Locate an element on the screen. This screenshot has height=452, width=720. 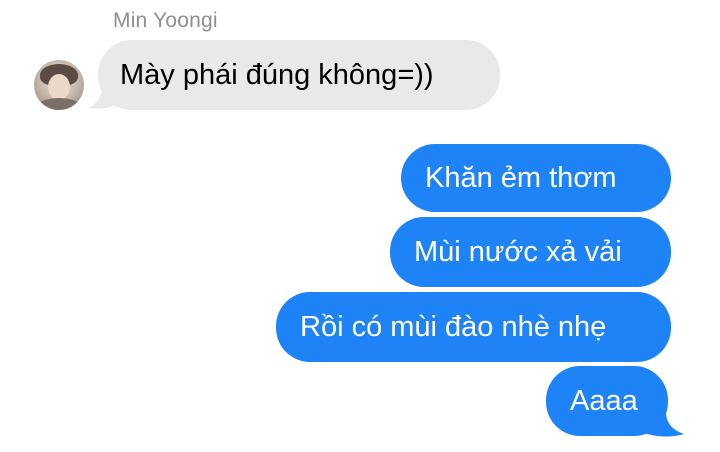
message-bubble-outgoing: Aaaa is located at coordinates (607, 401).